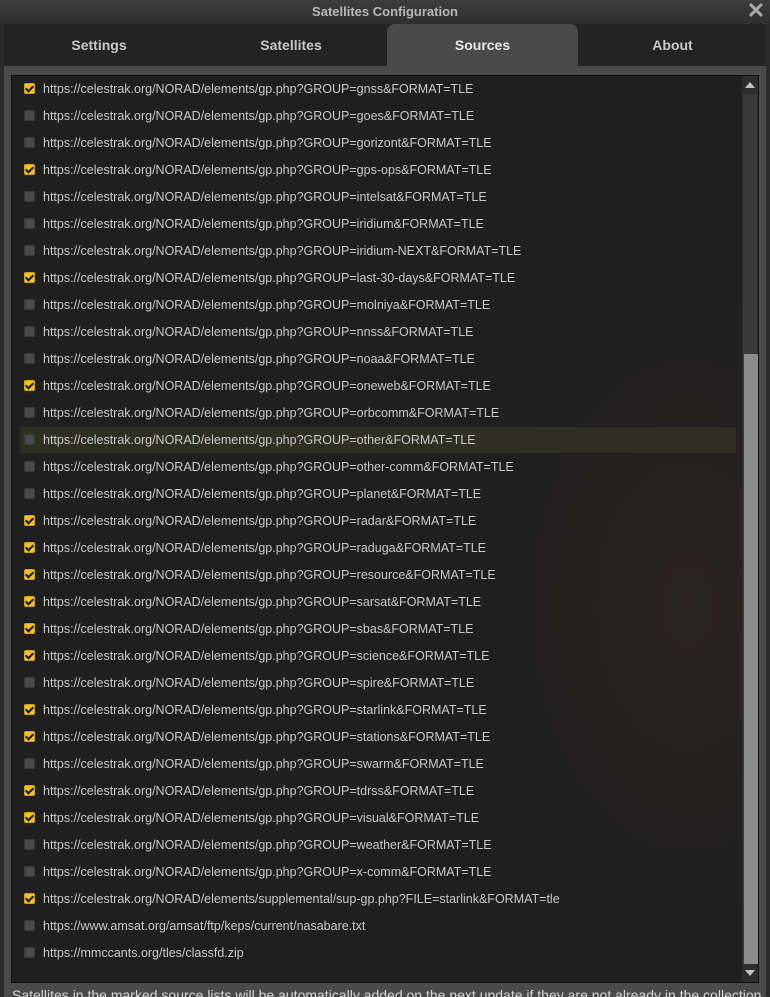 The image size is (770, 997). I want to click on vertical-scrollbar, so click(750, 529).